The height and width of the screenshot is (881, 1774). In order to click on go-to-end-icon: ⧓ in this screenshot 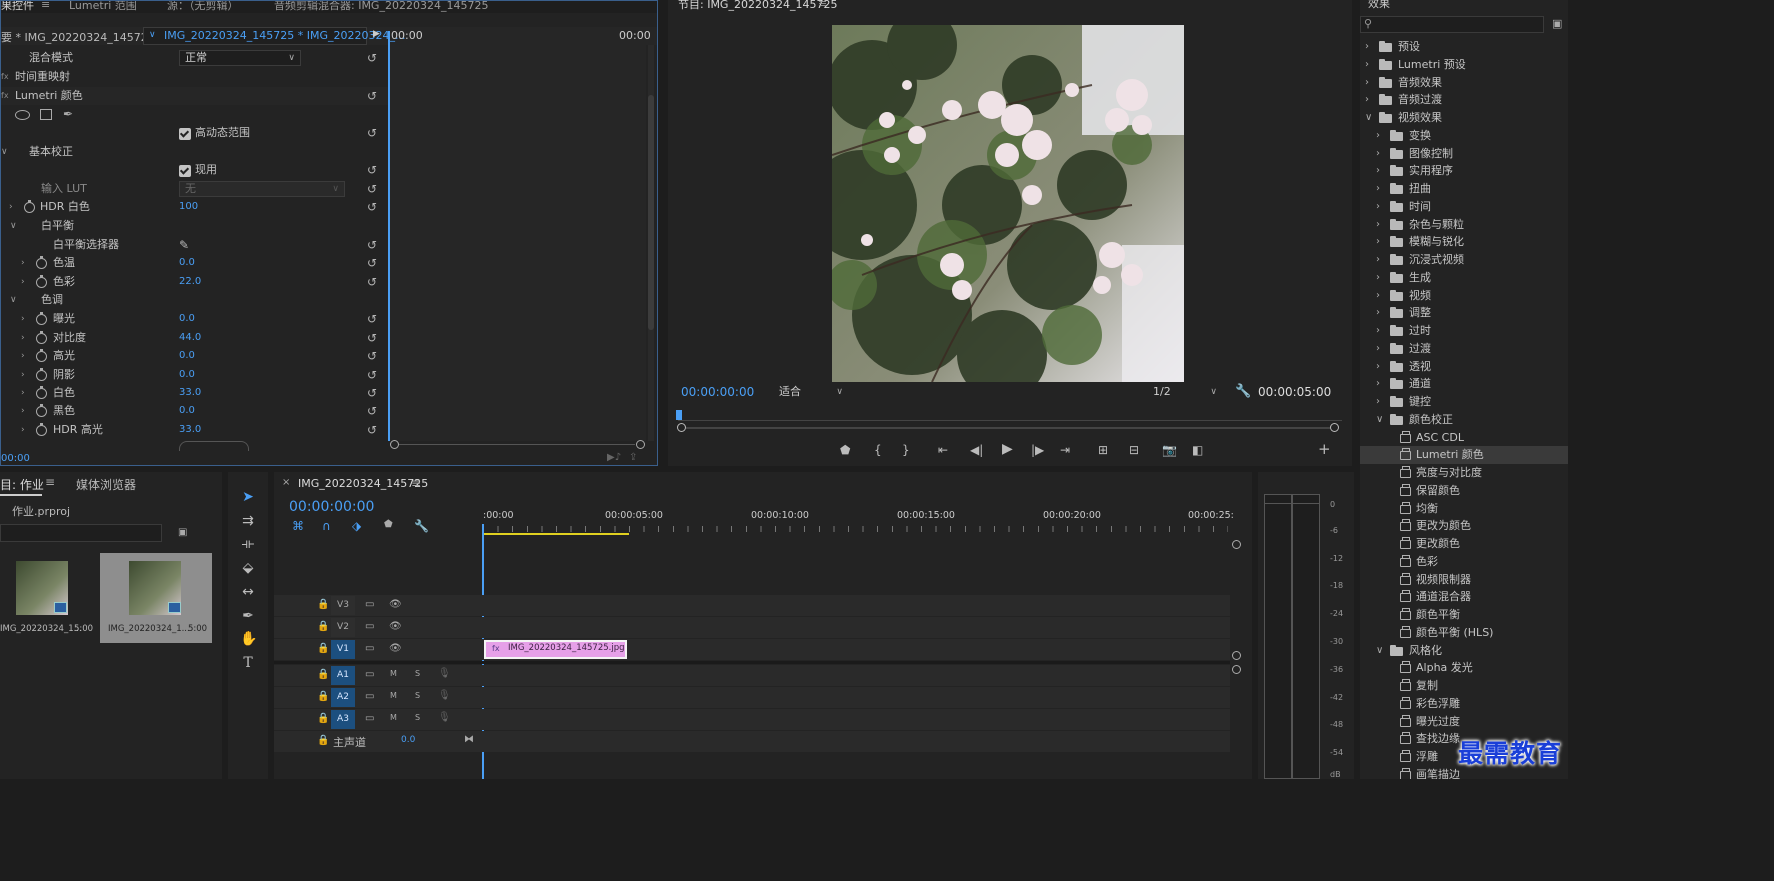, I will do `click(469, 739)`.